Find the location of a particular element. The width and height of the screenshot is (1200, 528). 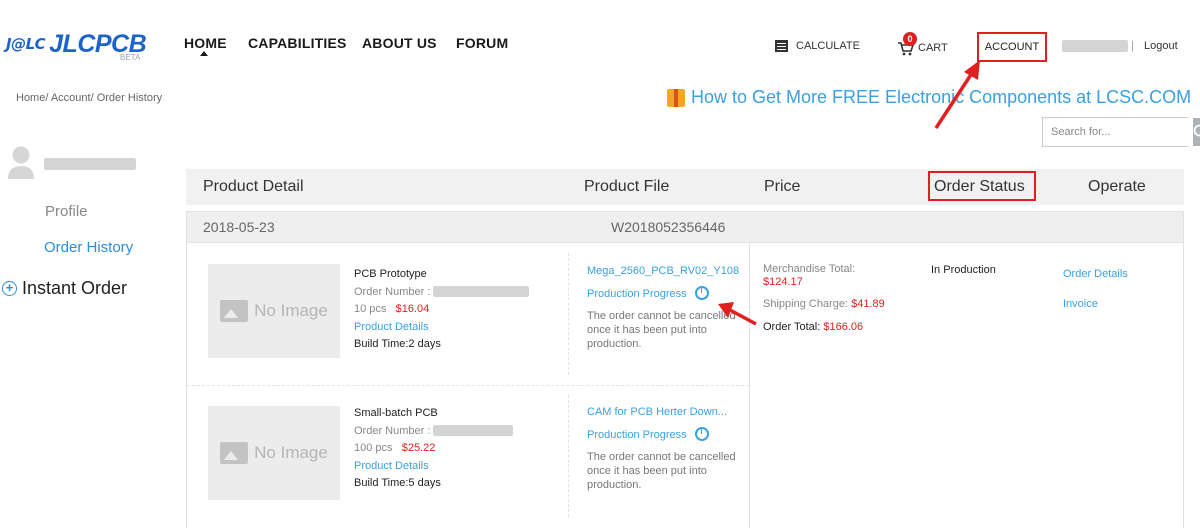

item-2-build-time: Build Time:5 days is located at coordinates (397, 483).